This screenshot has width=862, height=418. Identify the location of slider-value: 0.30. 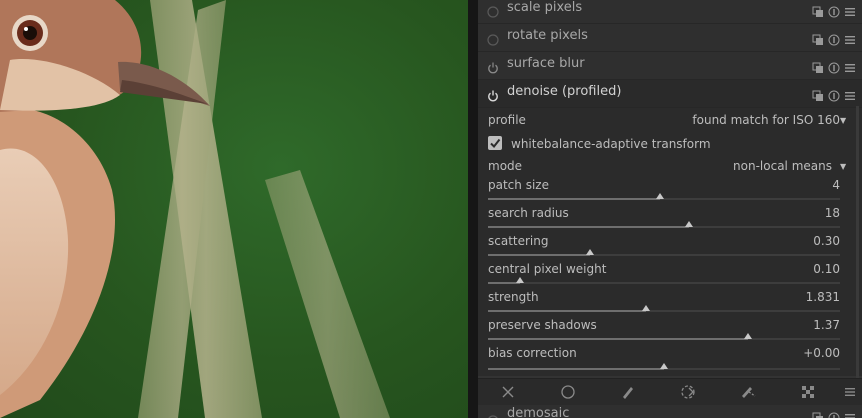
(826, 241).